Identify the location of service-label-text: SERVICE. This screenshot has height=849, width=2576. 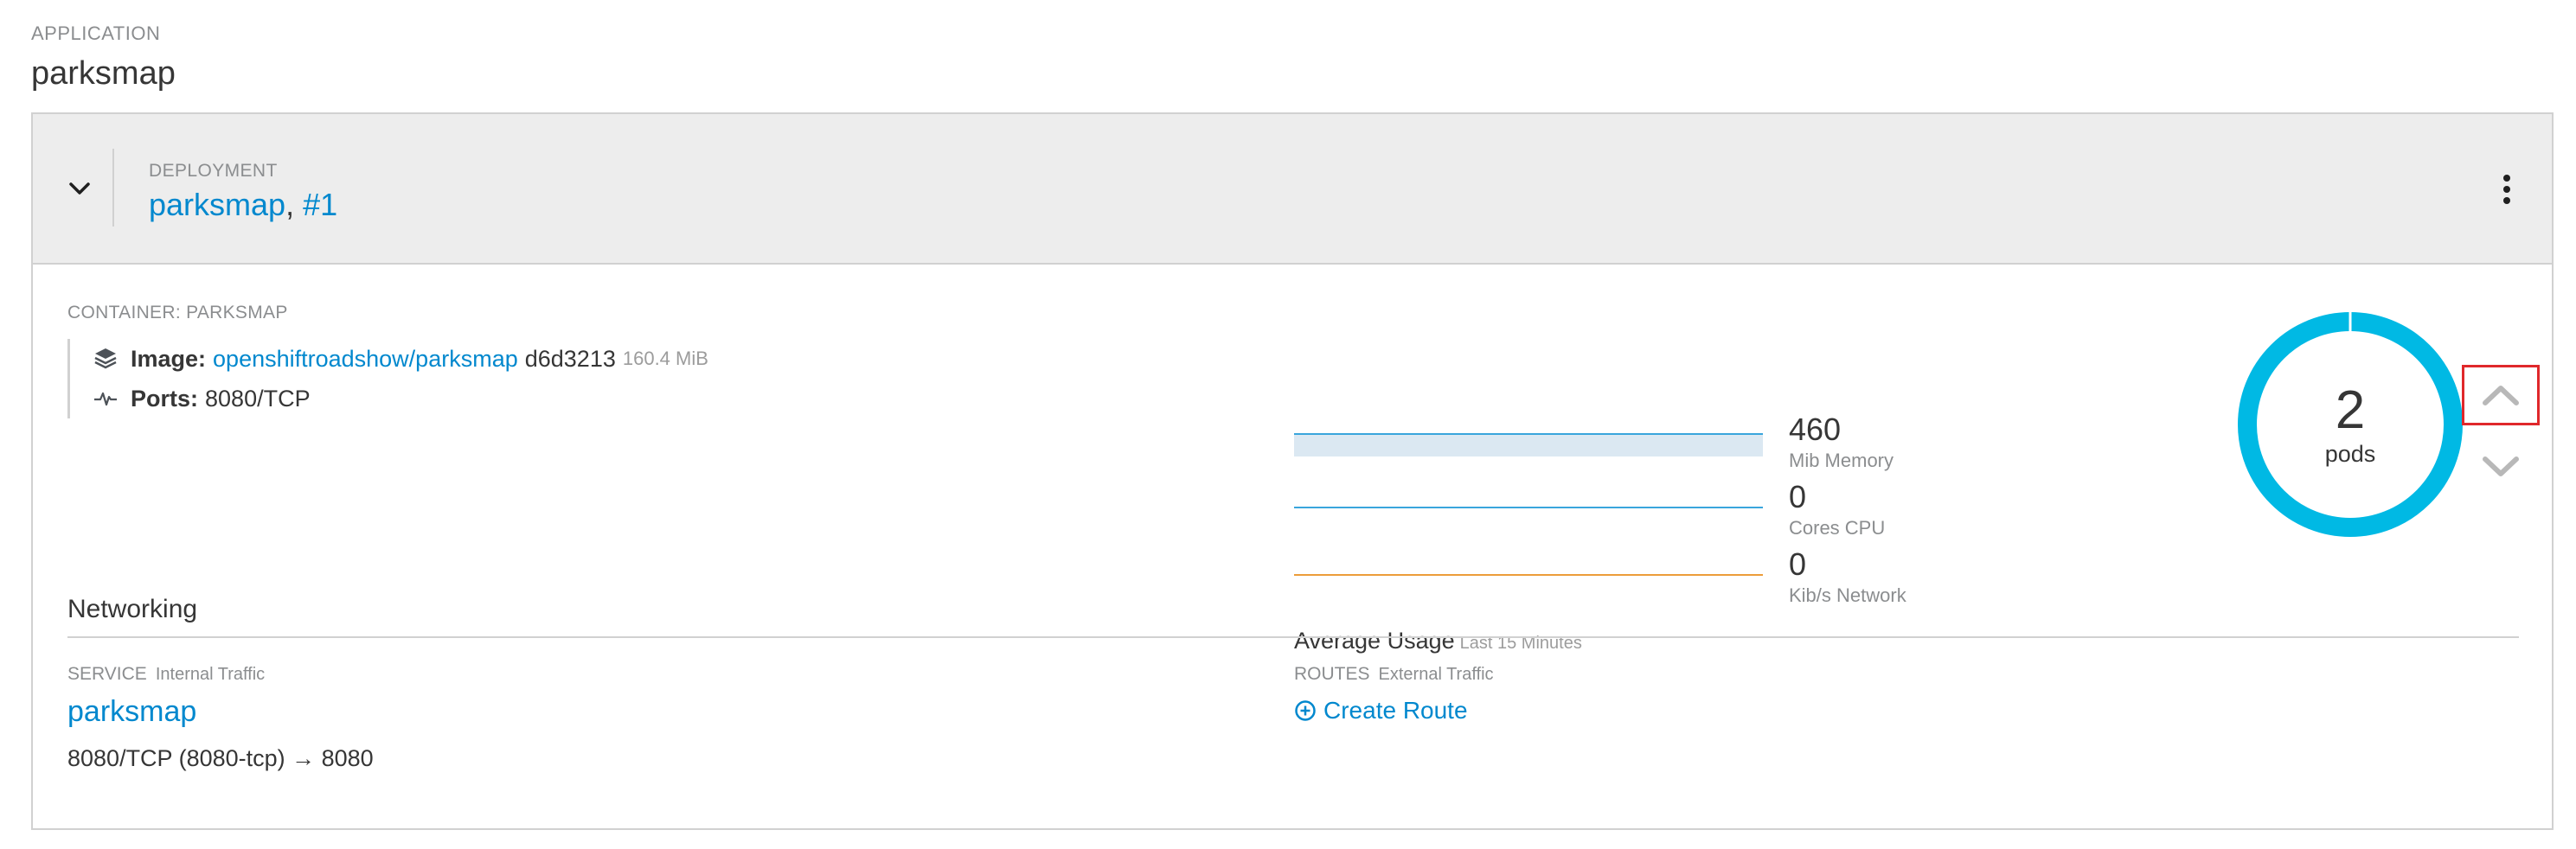
(107, 674).